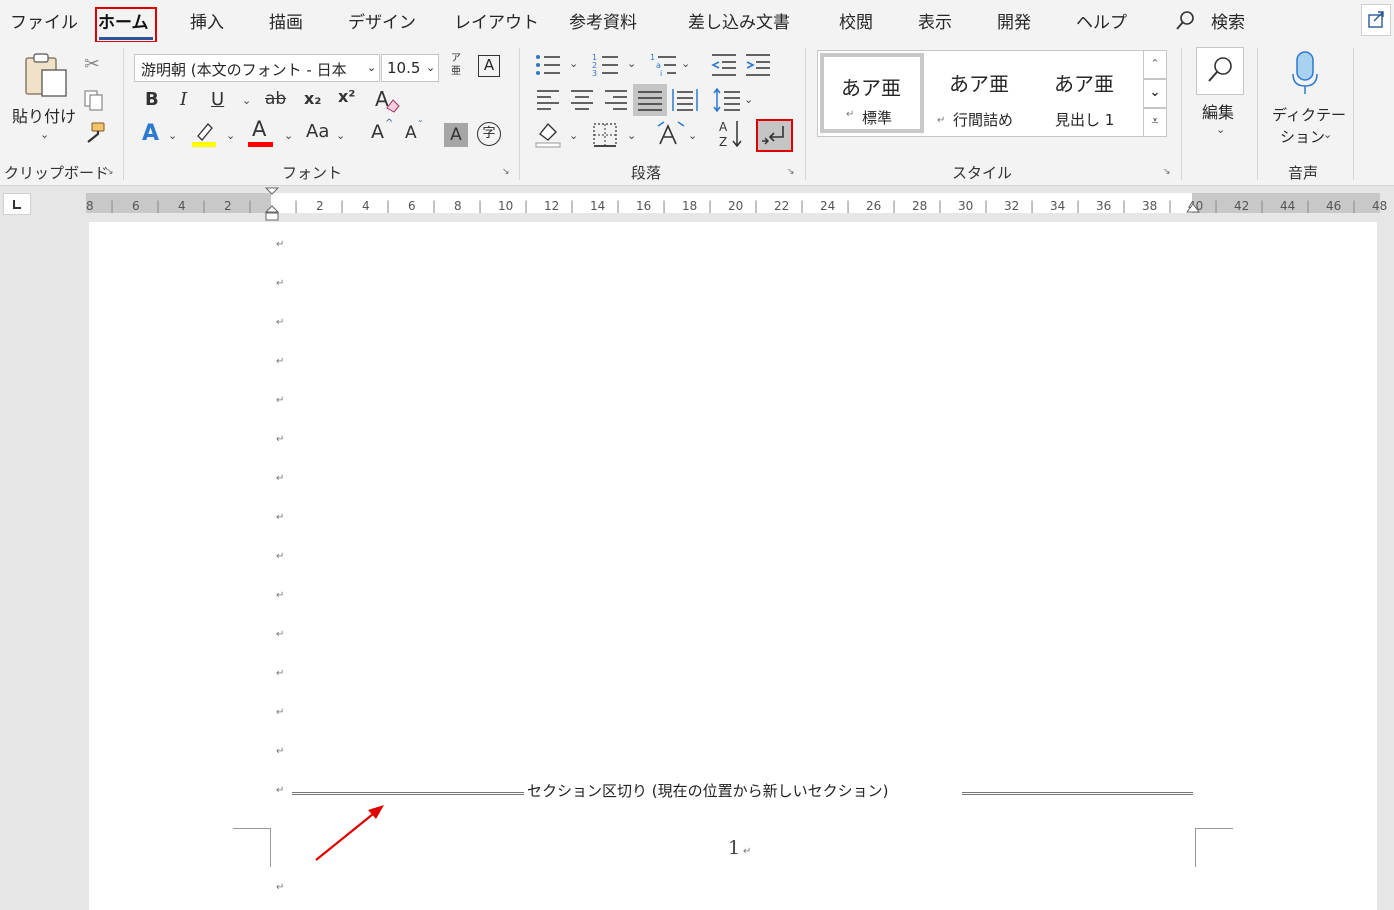 The width and height of the screenshot is (1394, 910). What do you see at coordinates (672, 134) in the screenshot?
I see `asian-layout-icon` at bounding box center [672, 134].